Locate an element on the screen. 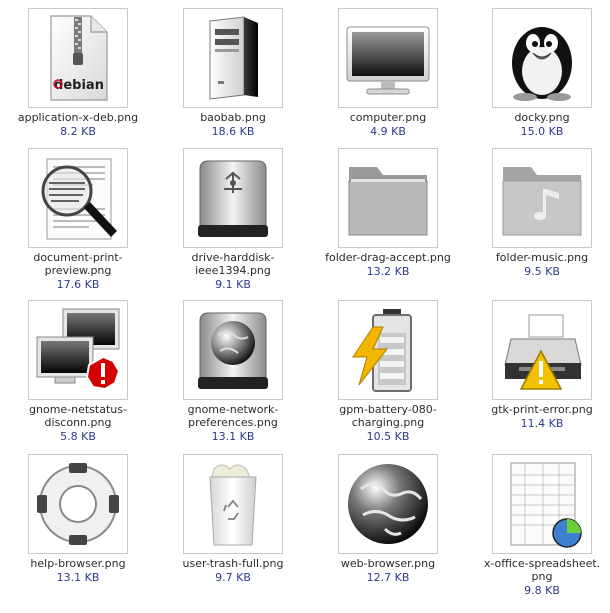 The height and width of the screenshot is (613, 610). file-name: gnome-network- preferences.png is located at coordinates (233, 416).